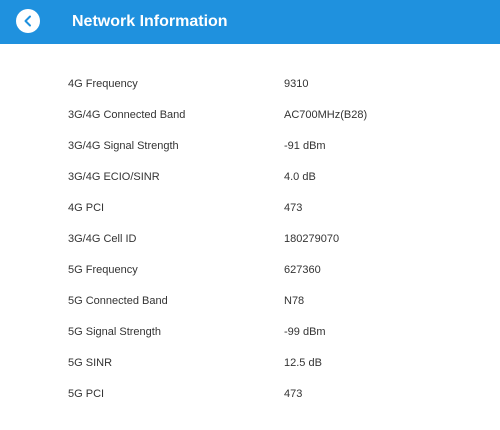  What do you see at coordinates (250, 22) in the screenshot?
I see `header-bar: Network Information` at bounding box center [250, 22].